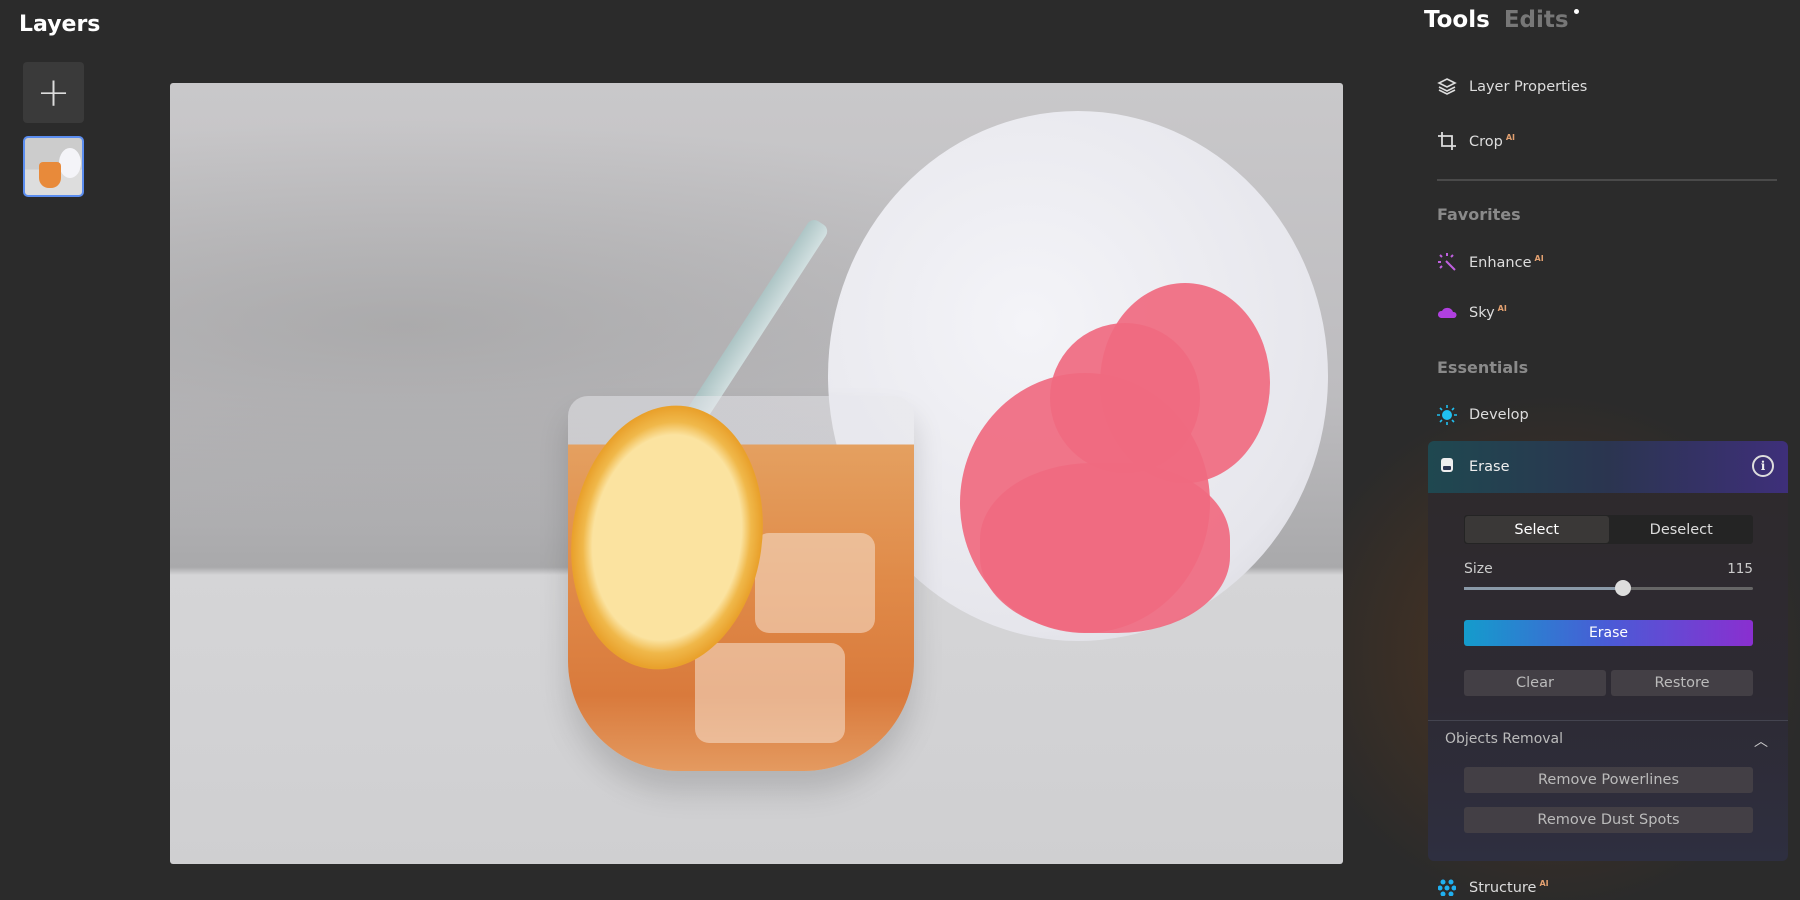 The image size is (1800, 900). I want to click on erase-header: Erase i, so click(1608, 467).